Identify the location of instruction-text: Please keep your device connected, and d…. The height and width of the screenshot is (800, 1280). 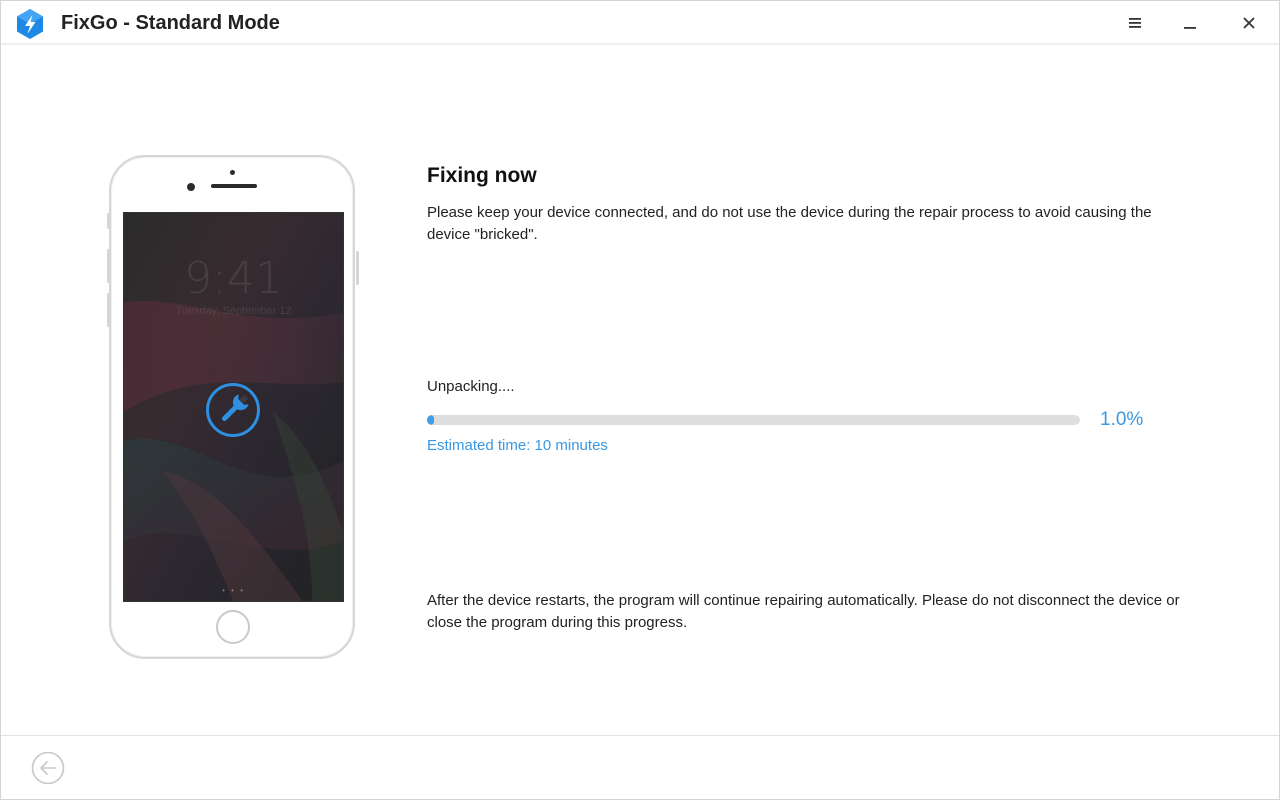
(789, 223).